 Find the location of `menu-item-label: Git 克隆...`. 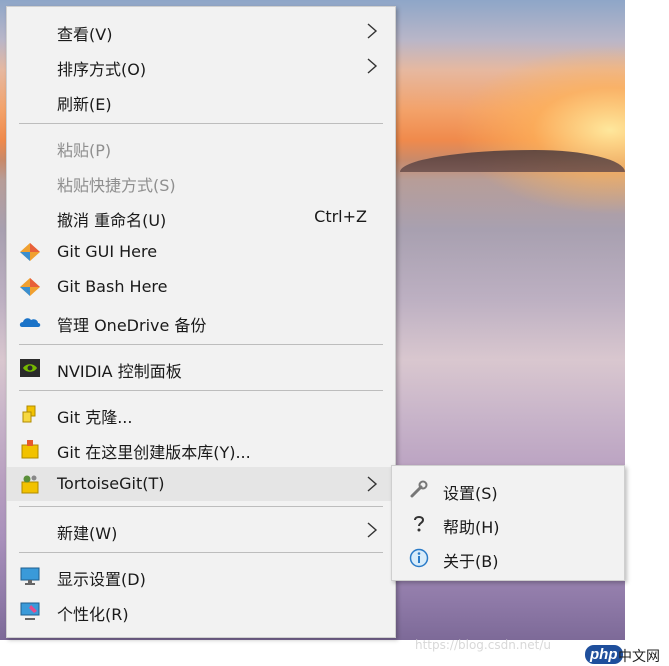

menu-item-label: Git 克隆... is located at coordinates (95, 417).